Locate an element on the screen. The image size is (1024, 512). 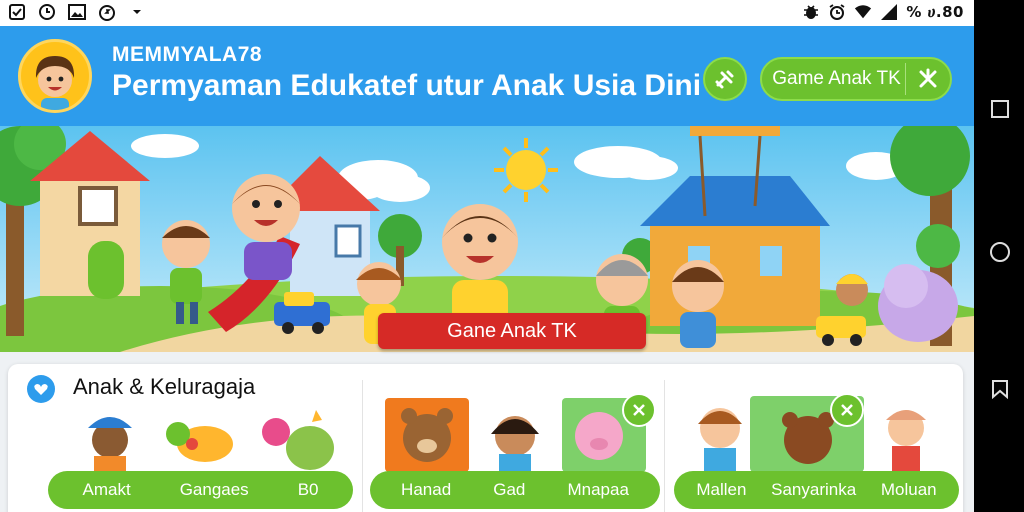
boy-icon is located at coordinates (720, 440).